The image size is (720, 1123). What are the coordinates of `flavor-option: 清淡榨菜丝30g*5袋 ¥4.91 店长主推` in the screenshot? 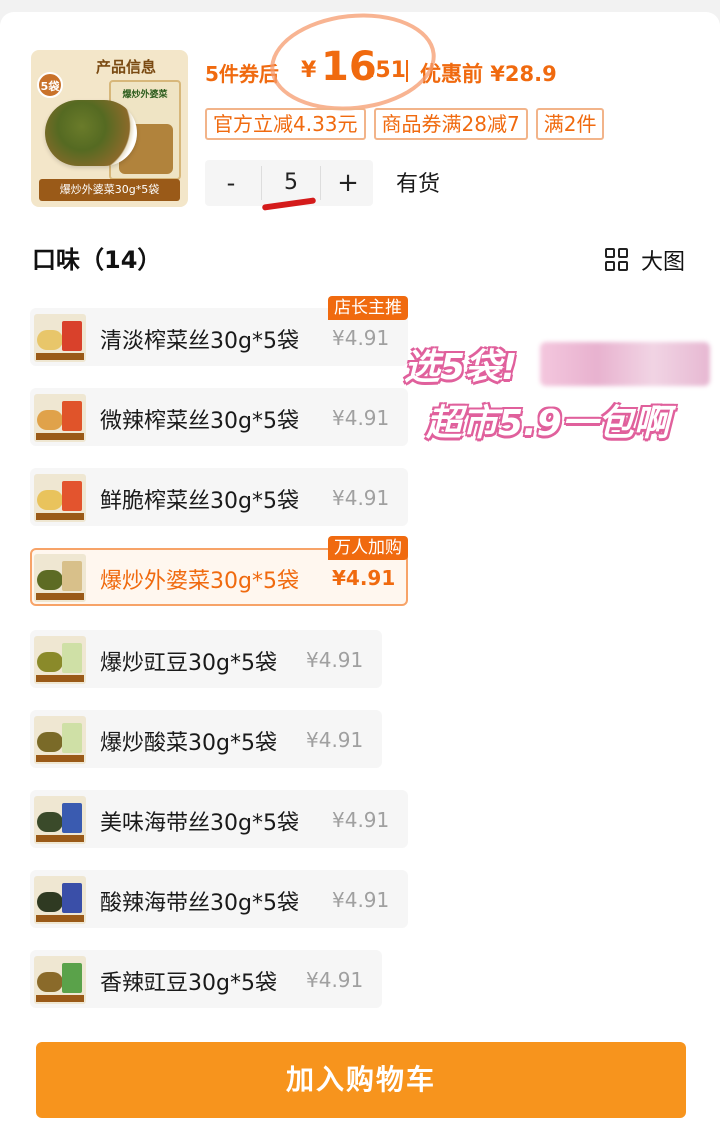 It's located at (219, 331).